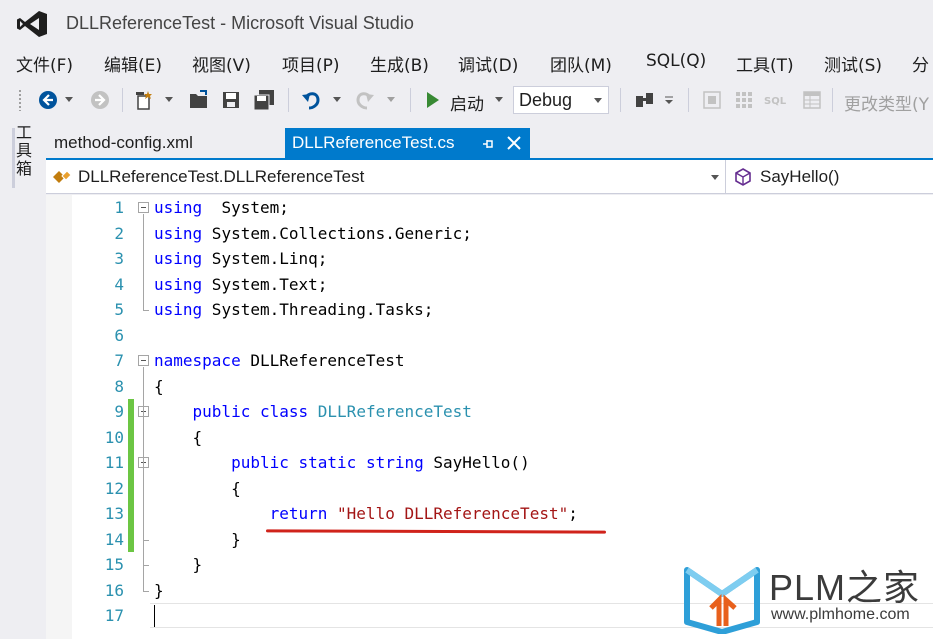  What do you see at coordinates (489, 463) in the screenshot?
I see `code-line: 11 public static string SayHello()` at bounding box center [489, 463].